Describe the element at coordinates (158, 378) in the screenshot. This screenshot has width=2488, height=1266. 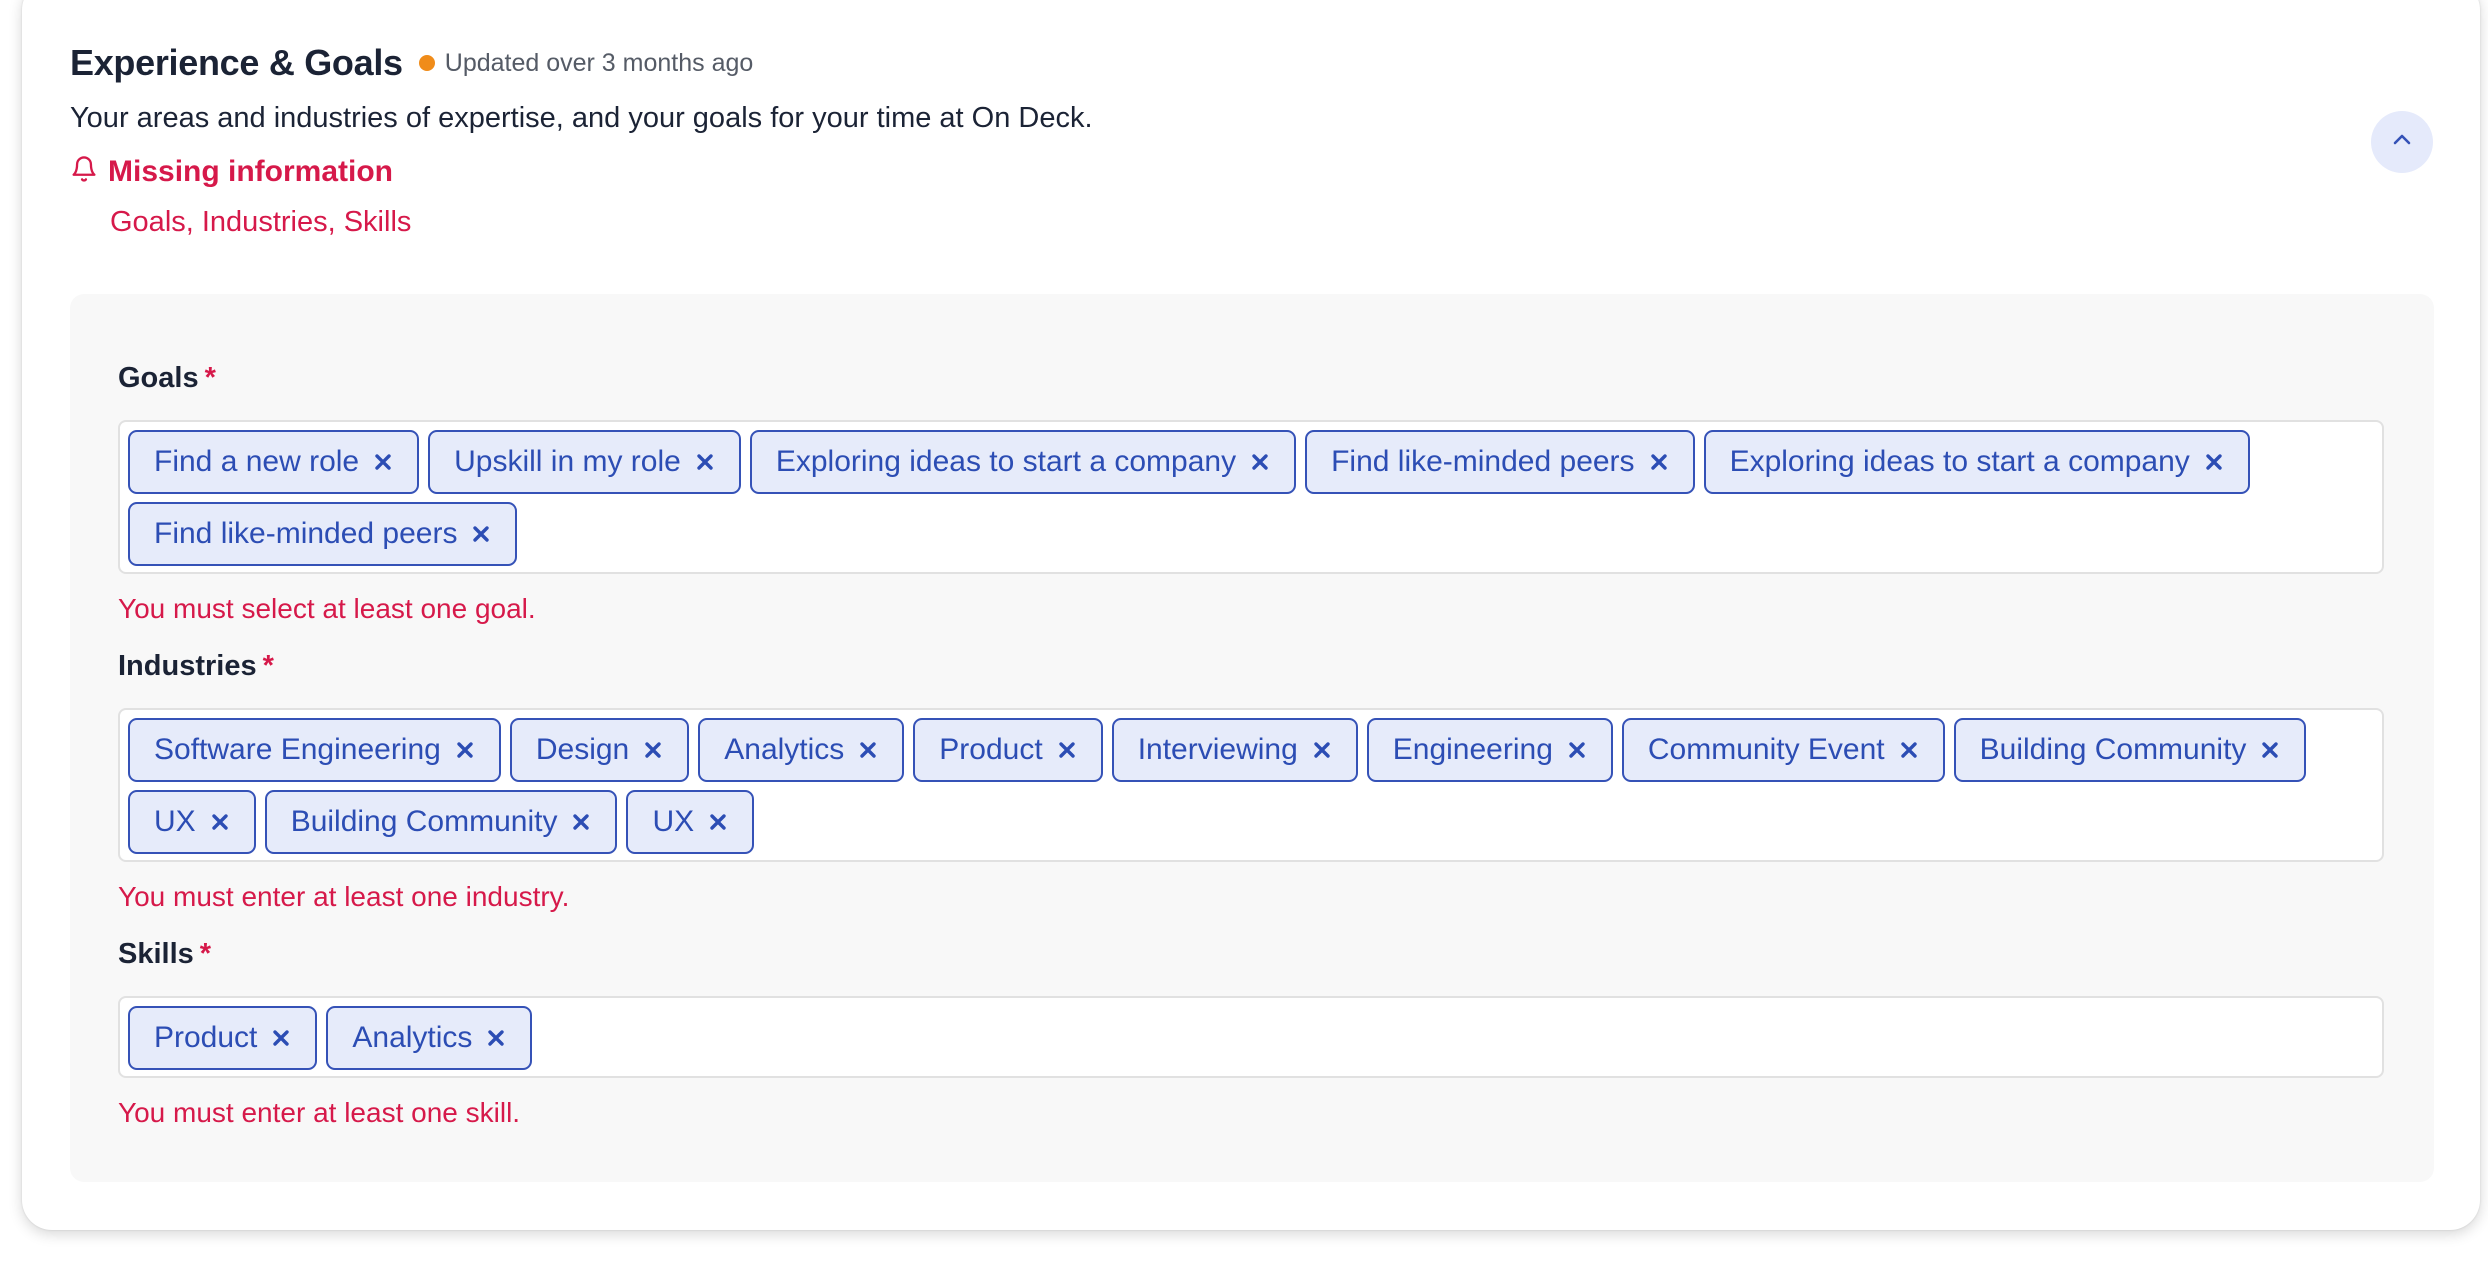
I see `goals-label-text: Goals` at that location.